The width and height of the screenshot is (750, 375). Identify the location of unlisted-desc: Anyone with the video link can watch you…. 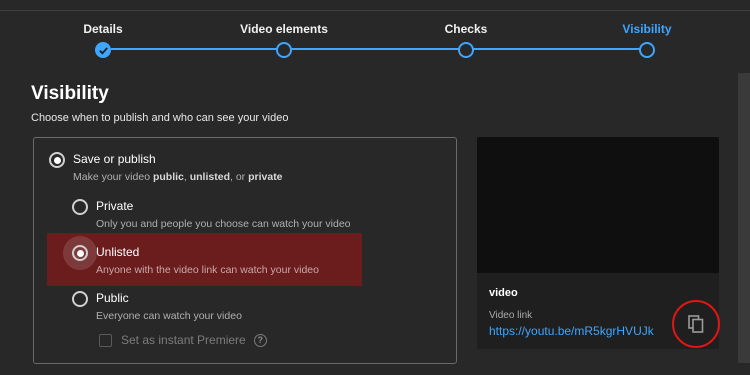
(207, 270).